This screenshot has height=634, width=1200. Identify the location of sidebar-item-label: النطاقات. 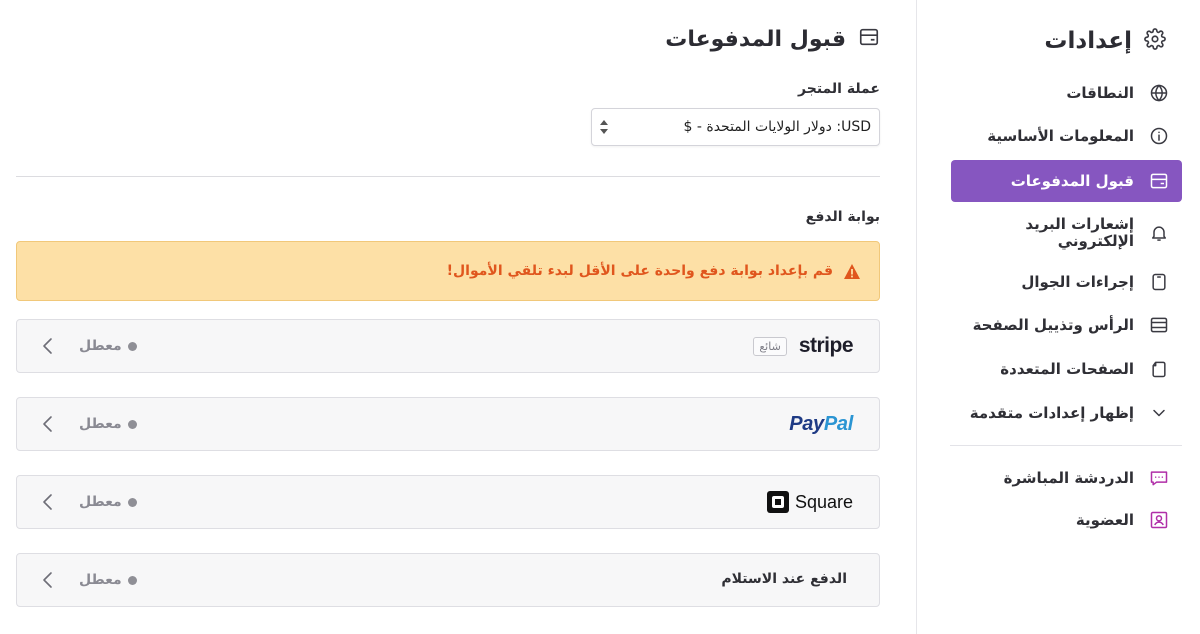
(1100, 92).